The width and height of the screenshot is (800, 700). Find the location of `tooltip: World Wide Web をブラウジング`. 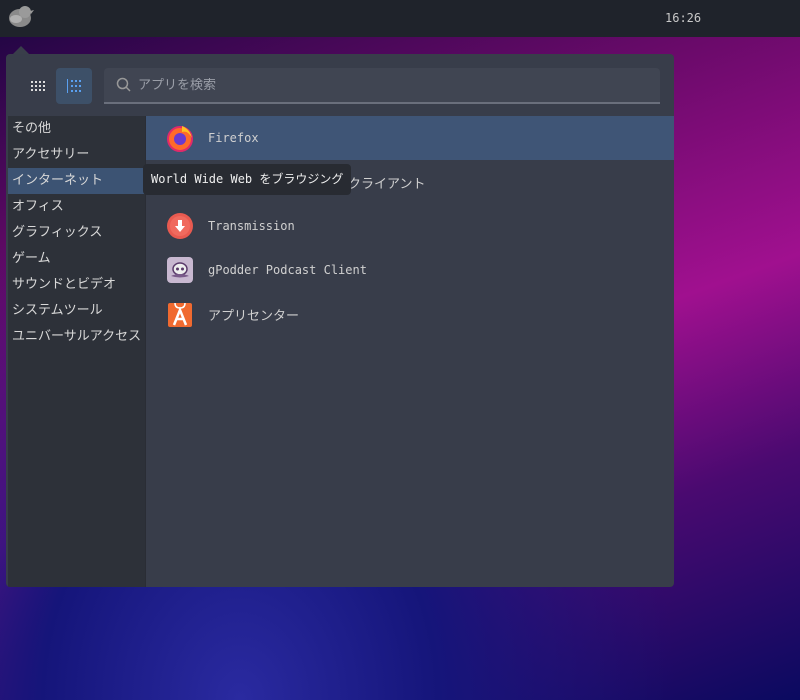

tooltip: World Wide Web をブラウジング is located at coordinates (247, 179).